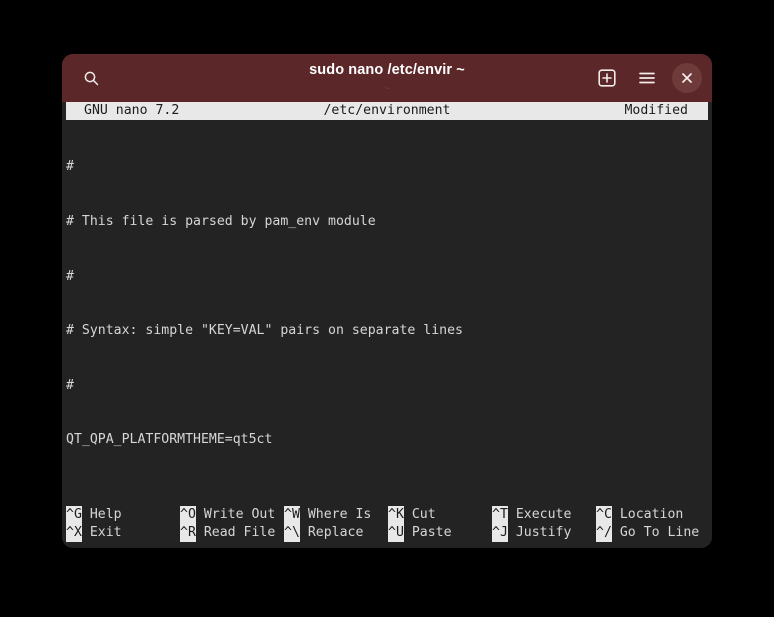 This screenshot has height=617, width=774. What do you see at coordinates (387, 70) in the screenshot?
I see `window-title: sudo nano /etc/envir ~` at bounding box center [387, 70].